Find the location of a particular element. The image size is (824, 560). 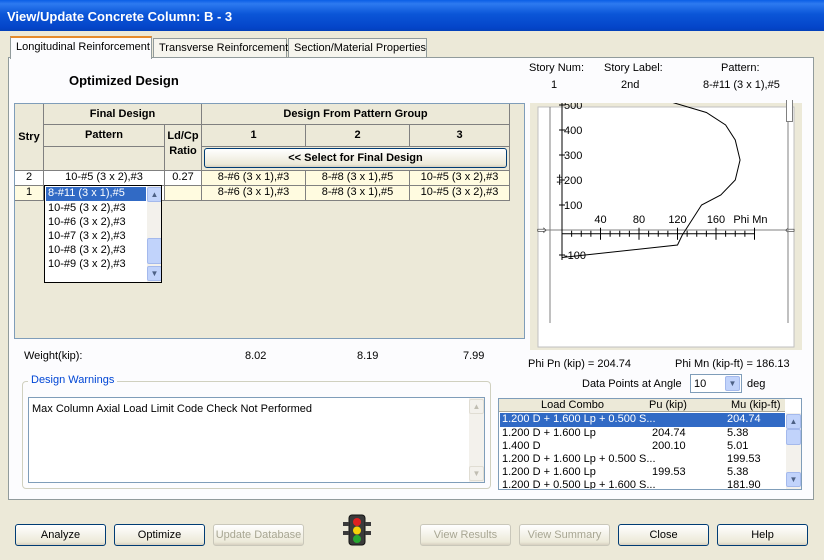

close-button: Close is located at coordinates (663, 535).